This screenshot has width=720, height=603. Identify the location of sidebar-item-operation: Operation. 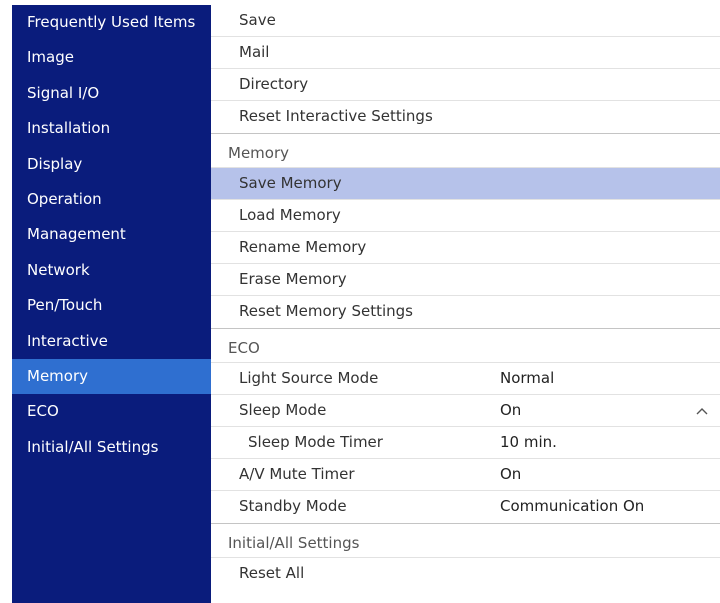
(111, 199).